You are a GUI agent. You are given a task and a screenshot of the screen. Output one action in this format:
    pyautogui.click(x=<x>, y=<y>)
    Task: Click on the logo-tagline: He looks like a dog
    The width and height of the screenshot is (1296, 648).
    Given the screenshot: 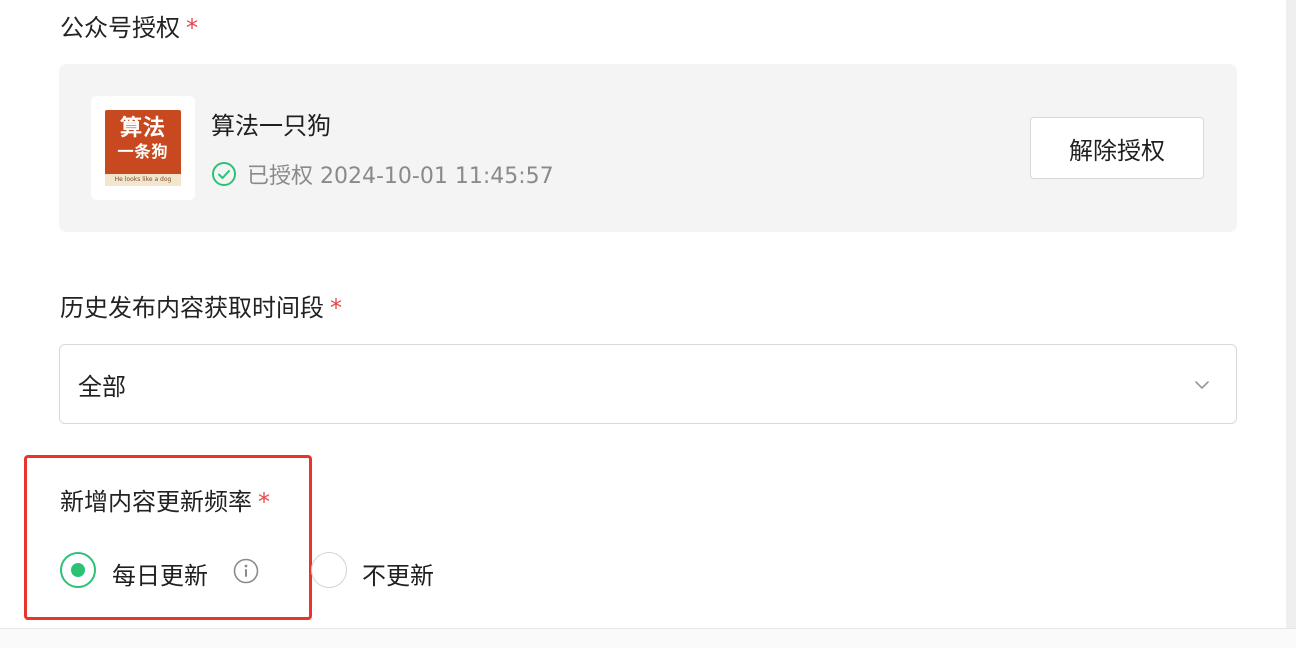 What is the action you would take?
    pyautogui.click(x=143, y=180)
    